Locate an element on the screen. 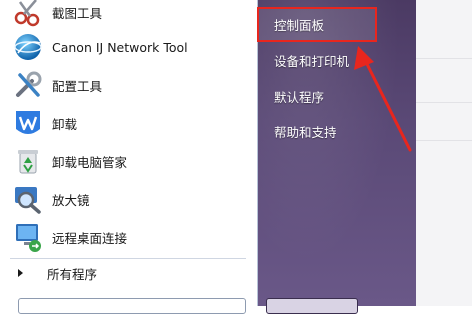  program-item-config-tools: 配置工具 is located at coordinates (125, 85).